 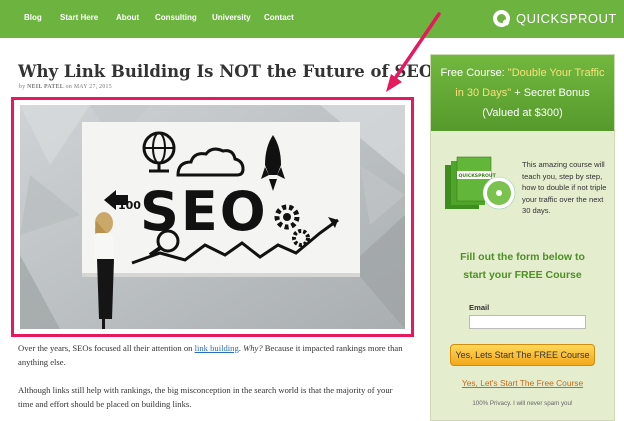 What do you see at coordinates (253, 348) in the screenshot?
I see `p1-italic-why: Why?` at bounding box center [253, 348].